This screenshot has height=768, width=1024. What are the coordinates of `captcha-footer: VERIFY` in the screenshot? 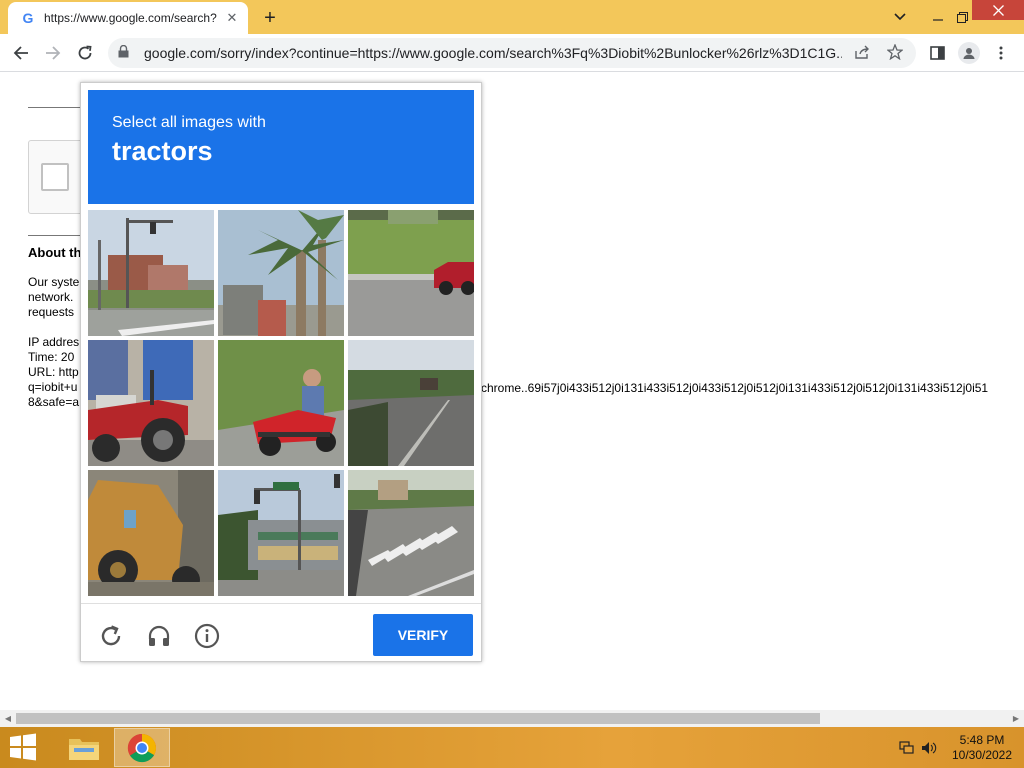 It's located at (281, 633).